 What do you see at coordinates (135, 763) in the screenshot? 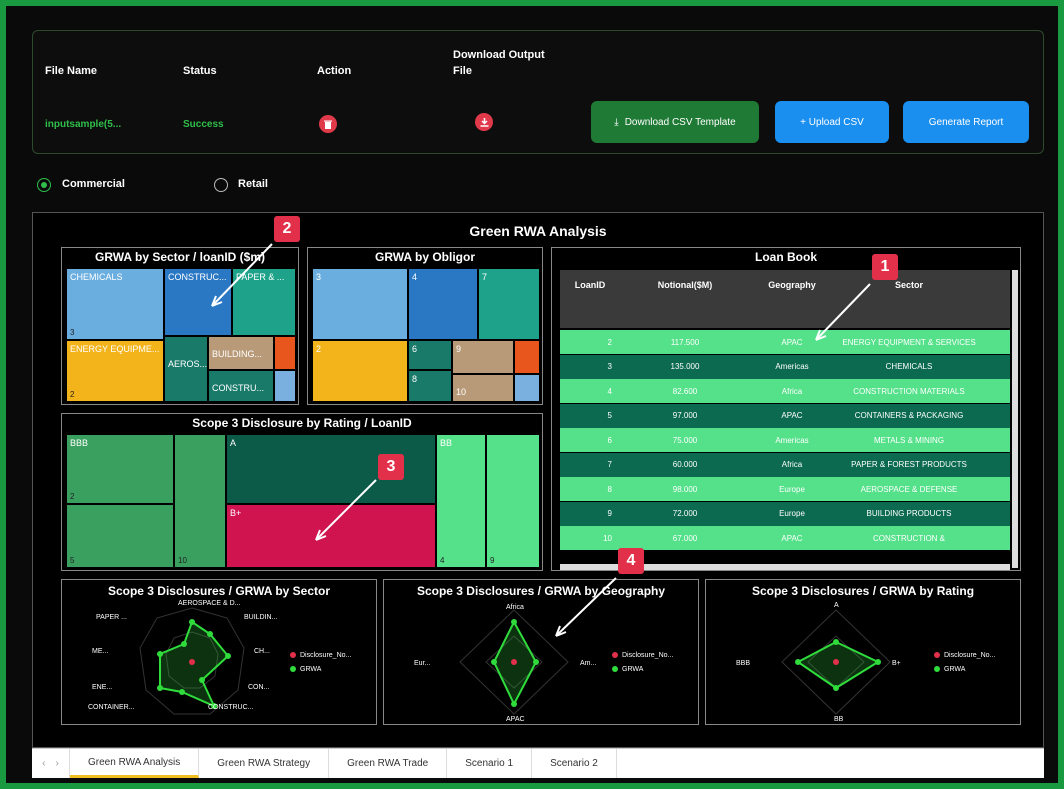
I see `tab-green-rwa-analysis: Green RWA Analysis` at bounding box center [135, 763].